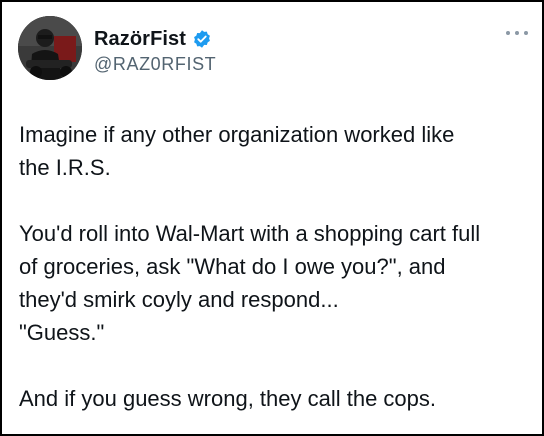 The height and width of the screenshot is (436, 544). What do you see at coordinates (140, 39) in the screenshot?
I see `author-display-name: RazörFist` at bounding box center [140, 39].